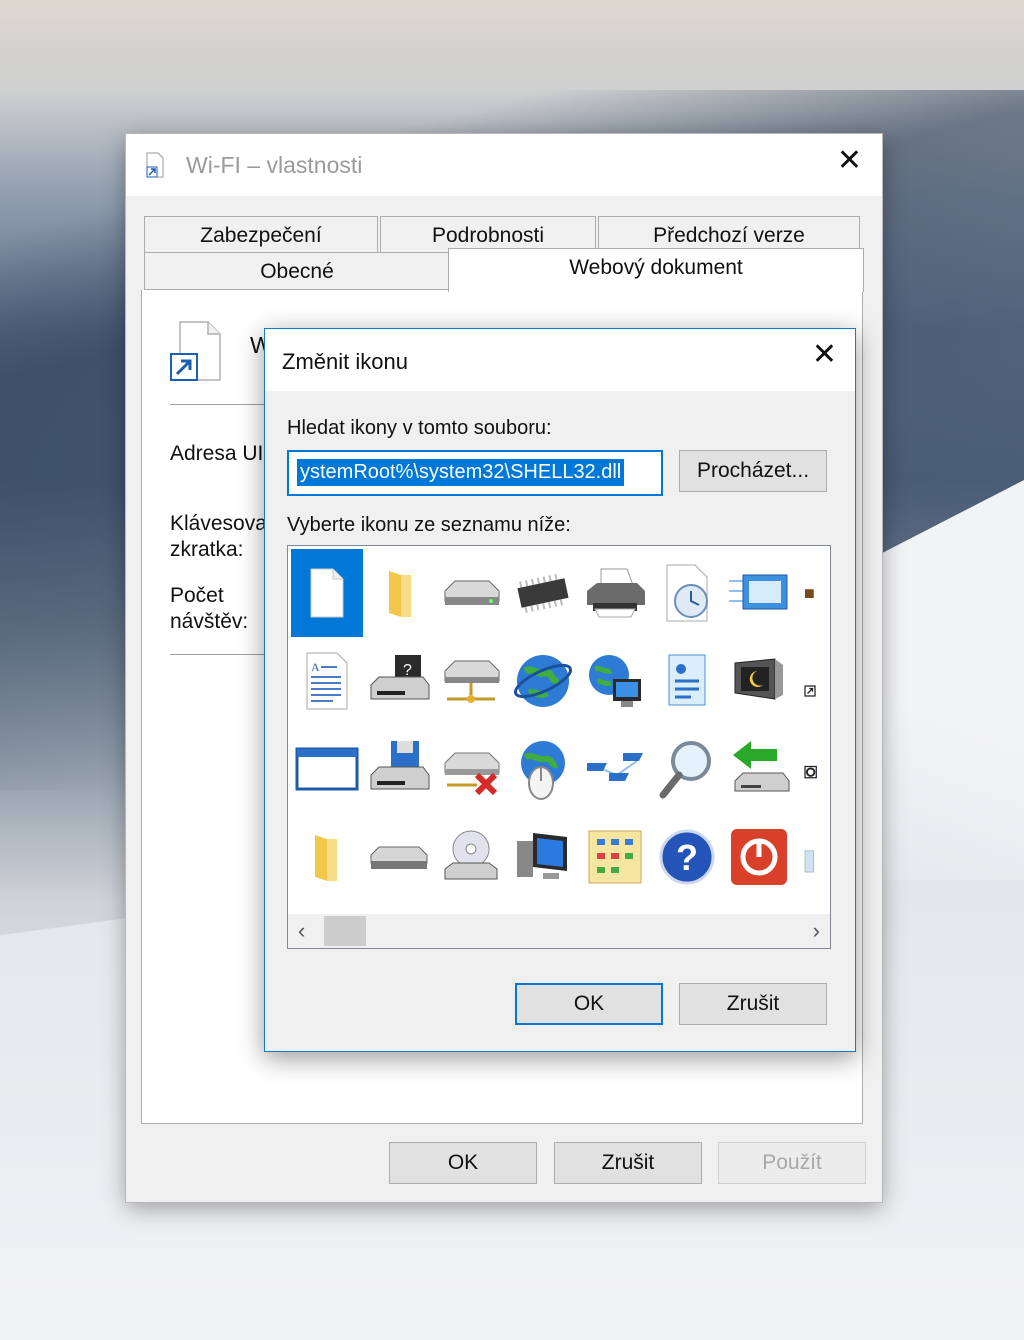  Describe the element at coordinates (399, 857) in the screenshot. I see `removable-drive-icon` at that location.